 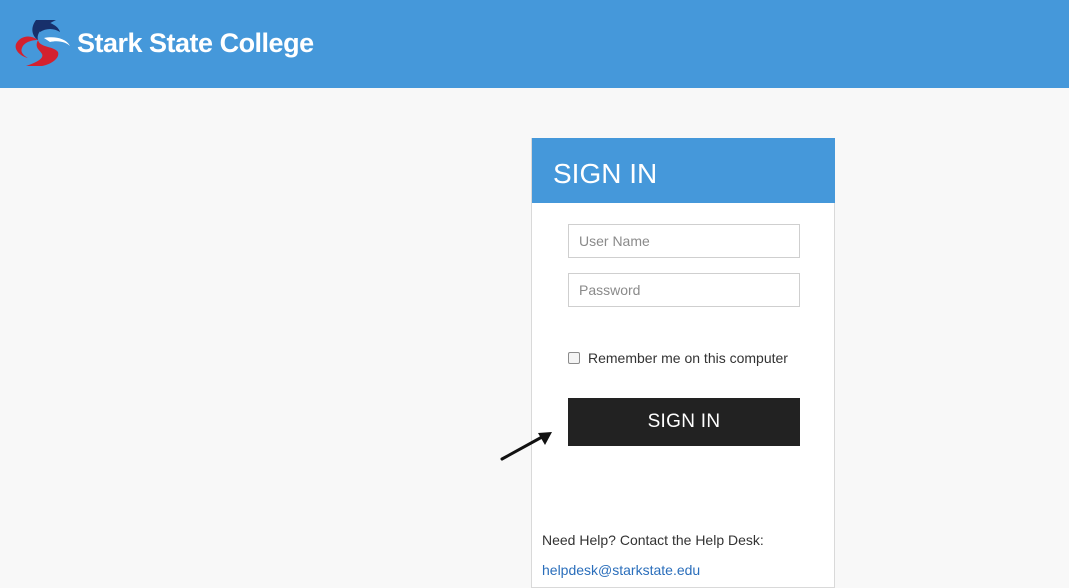 What do you see at coordinates (43, 43) in the screenshot?
I see `stark-state-logo-icon` at bounding box center [43, 43].